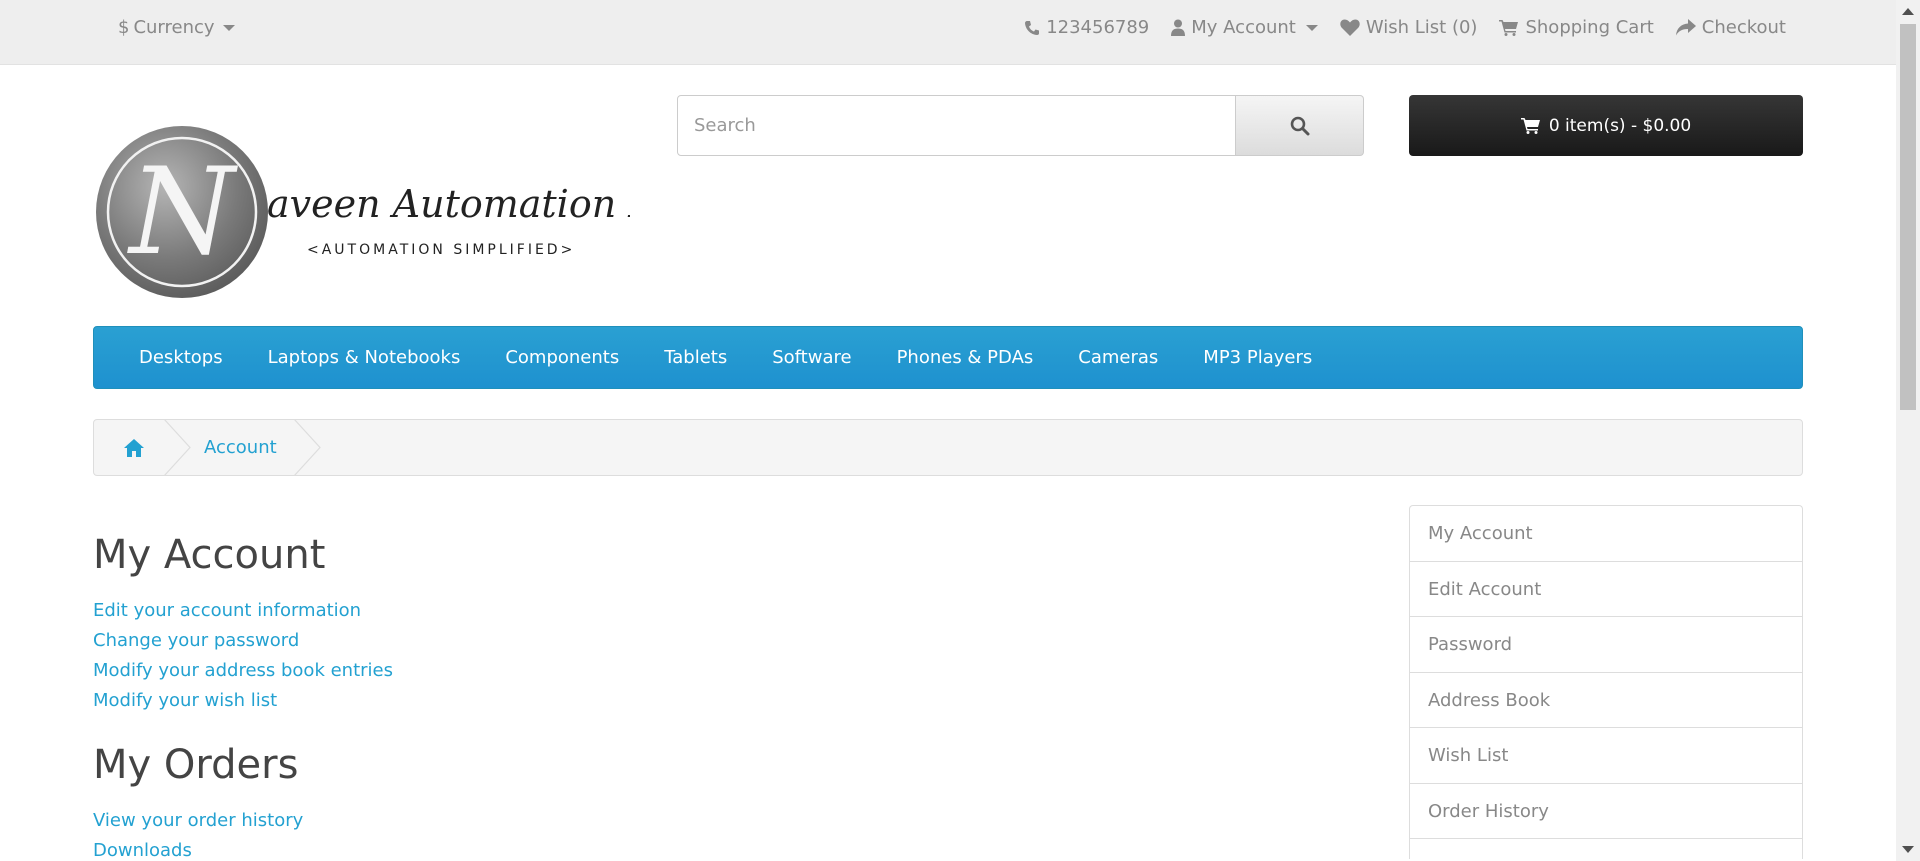 This screenshot has width=1920, height=861. I want to click on order-links: View your order history Downloads, so click(198, 833).